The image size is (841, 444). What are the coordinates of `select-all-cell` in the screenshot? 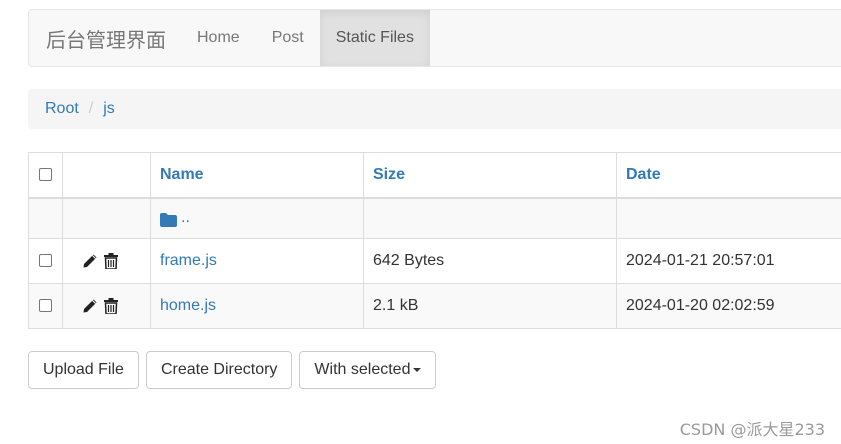 It's located at (45, 175).